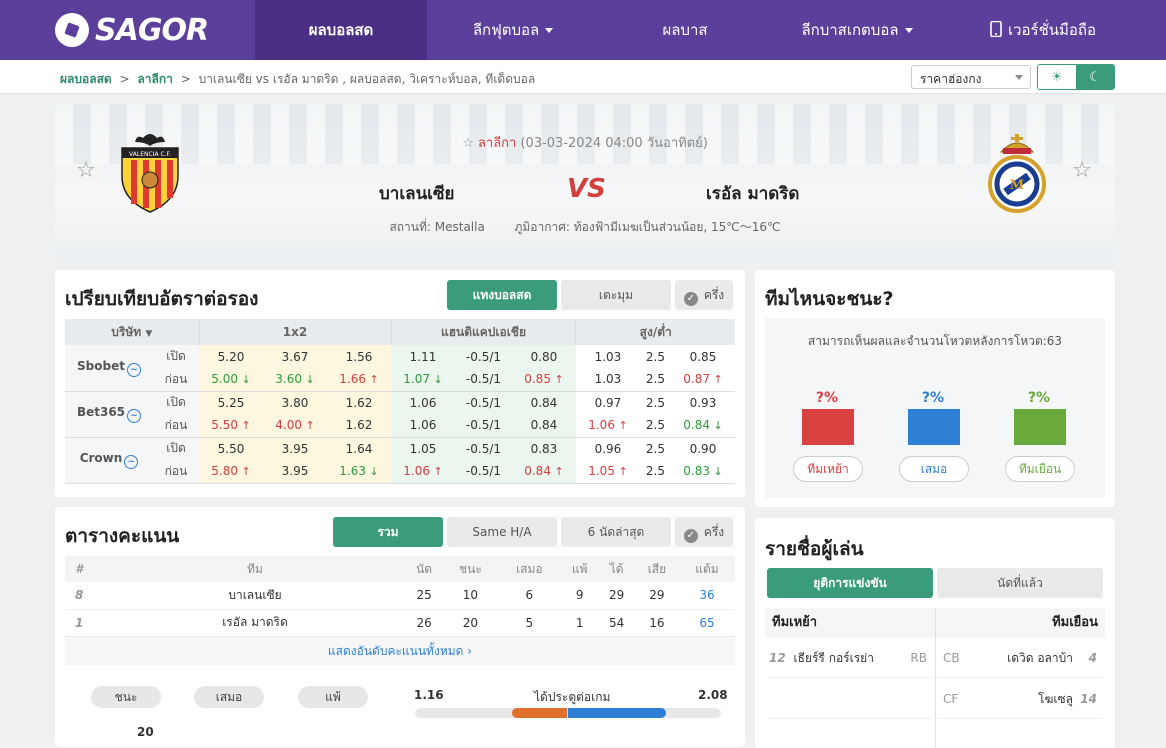 Image resolution: width=1166 pixels, height=748 pixels. What do you see at coordinates (85, 596) in the screenshot?
I see `standings-cell: 8` at bounding box center [85, 596].